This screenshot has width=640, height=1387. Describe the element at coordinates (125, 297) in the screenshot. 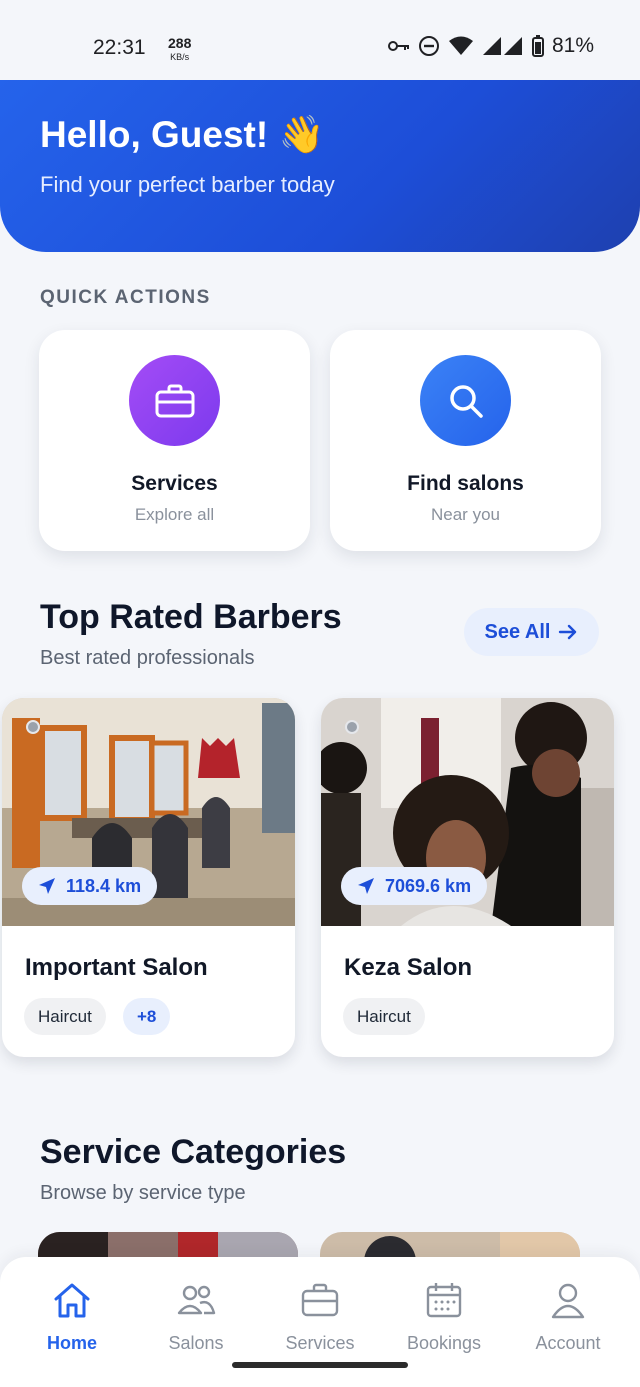

I see `quick-actions-label: QUICK ACTIONS` at that location.